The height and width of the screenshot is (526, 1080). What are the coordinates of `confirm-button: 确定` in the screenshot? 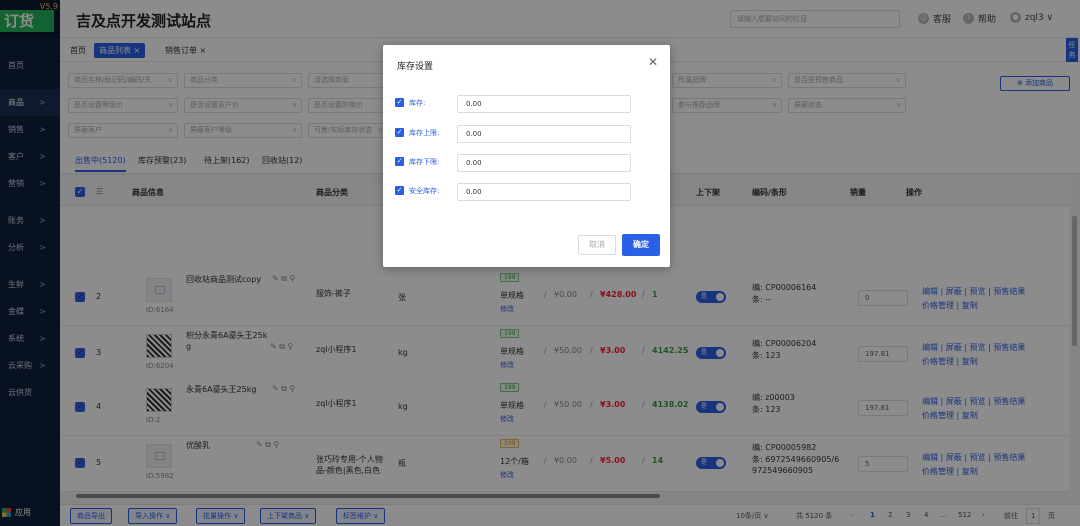 It's located at (641, 245).